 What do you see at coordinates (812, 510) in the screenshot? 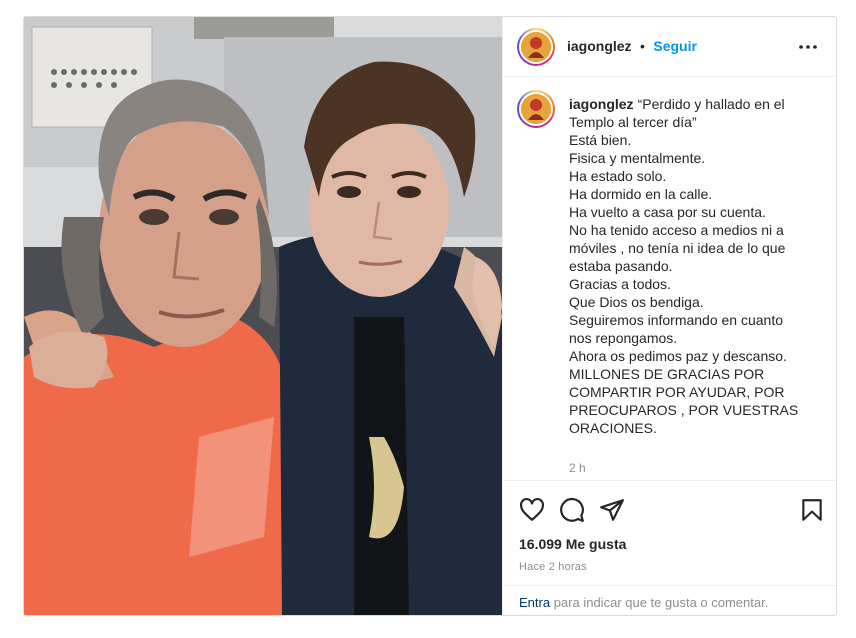
I see `bookmark-icon` at bounding box center [812, 510].